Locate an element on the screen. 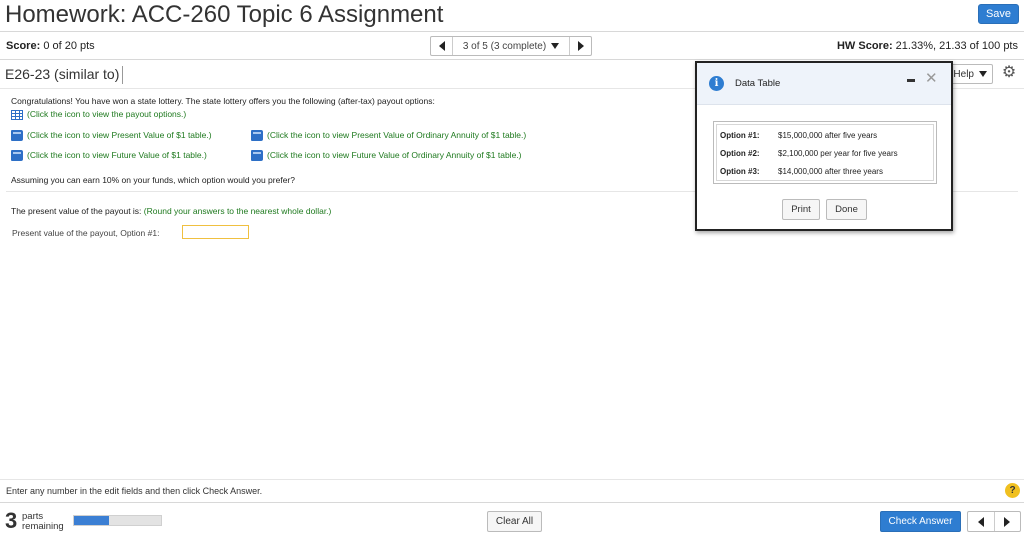 The image size is (1024, 543). done-button: Done is located at coordinates (846, 209).